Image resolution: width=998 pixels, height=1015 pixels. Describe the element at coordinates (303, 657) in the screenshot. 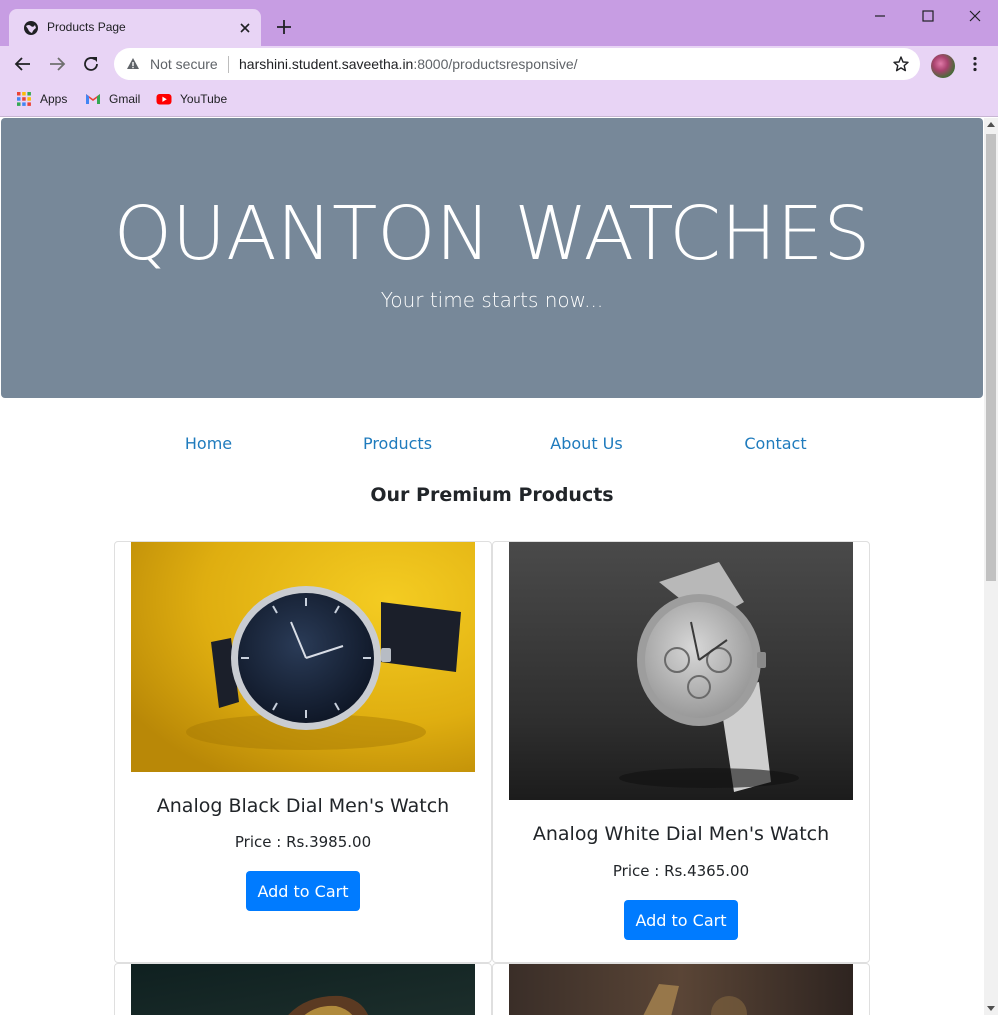

I see `product-image-black-watch` at that location.